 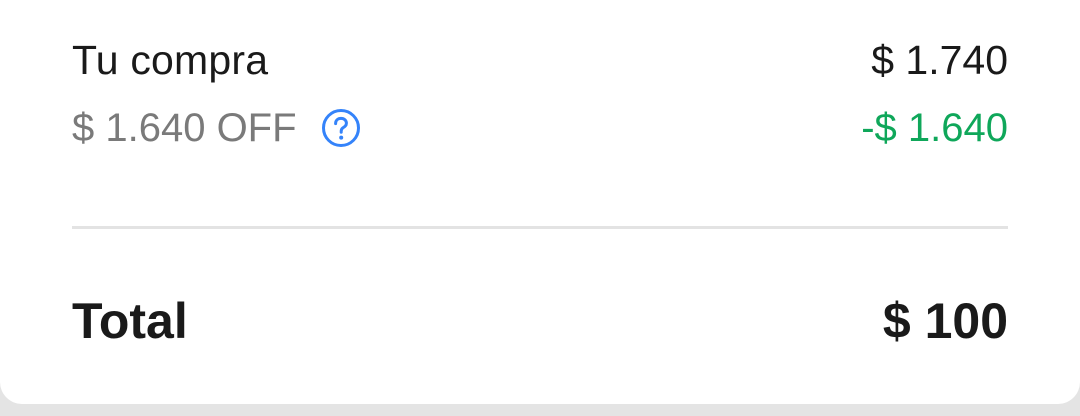 What do you see at coordinates (540, 60) in the screenshot?
I see `purchase-row: Tu compra $ 1.740` at bounding box center [540, 60].